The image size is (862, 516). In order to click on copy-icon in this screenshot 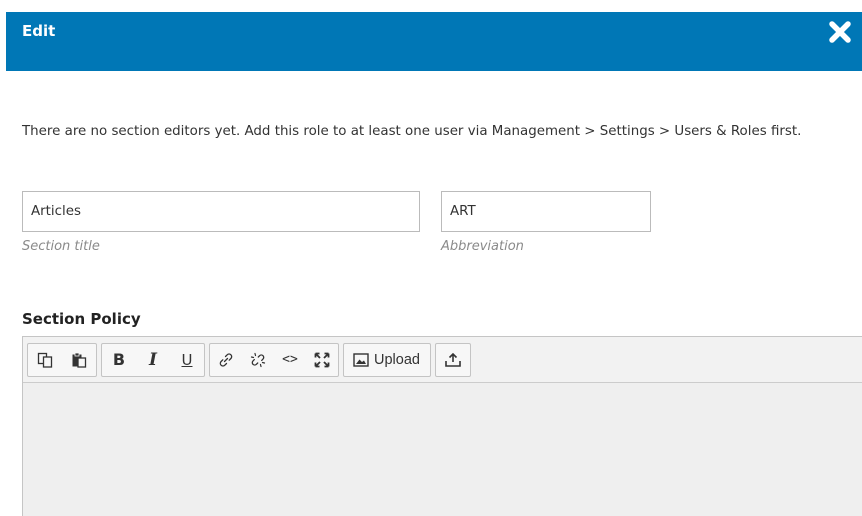, I will do `click(45, 360)`.